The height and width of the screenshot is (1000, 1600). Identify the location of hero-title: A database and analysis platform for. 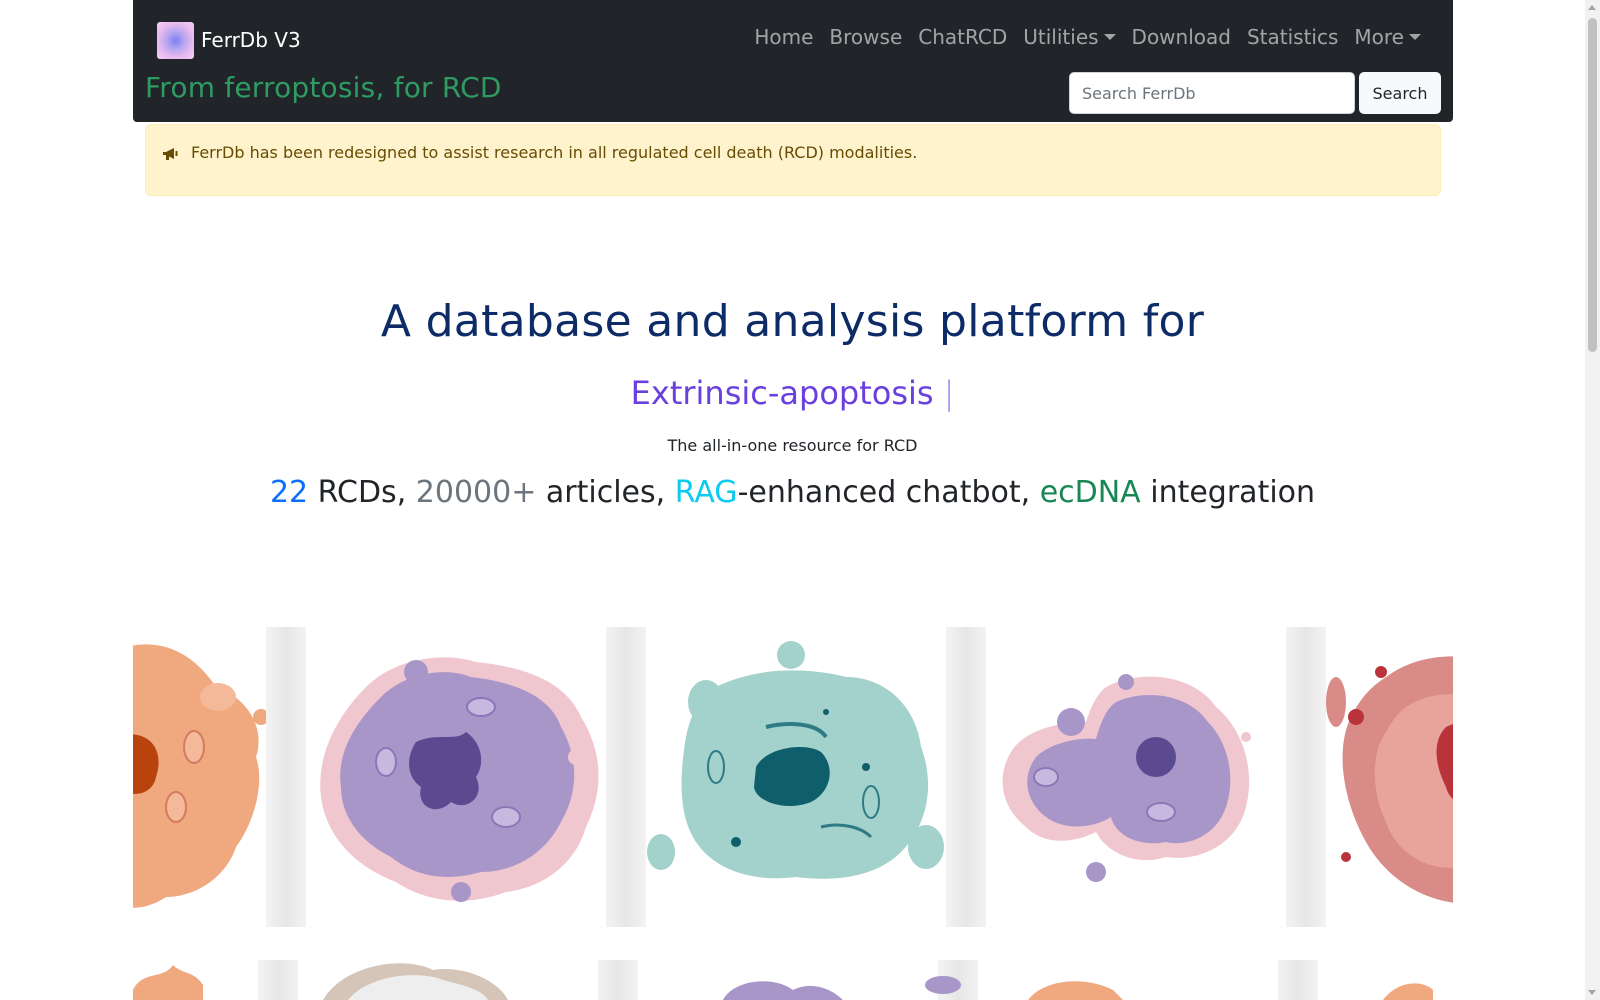
(792, 321).